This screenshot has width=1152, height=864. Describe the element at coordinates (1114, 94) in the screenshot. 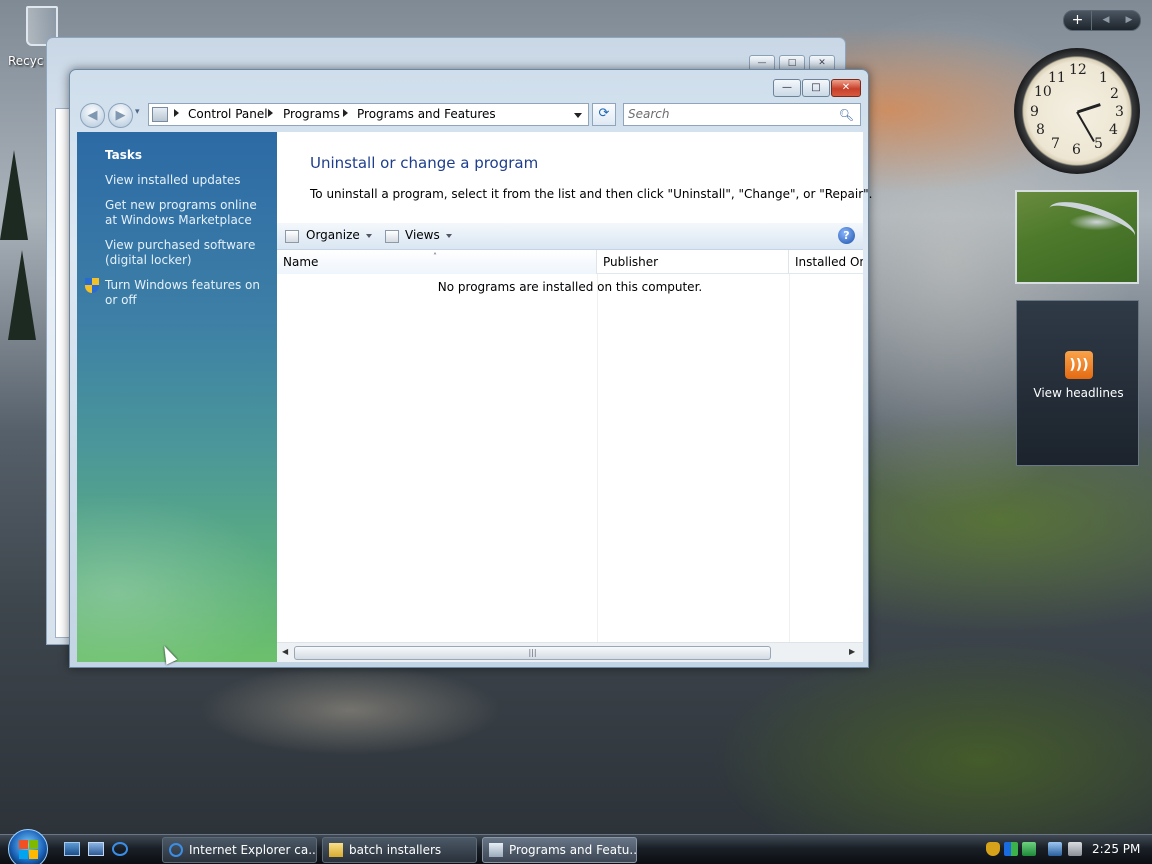

I see `clock-number: 2` at that location.